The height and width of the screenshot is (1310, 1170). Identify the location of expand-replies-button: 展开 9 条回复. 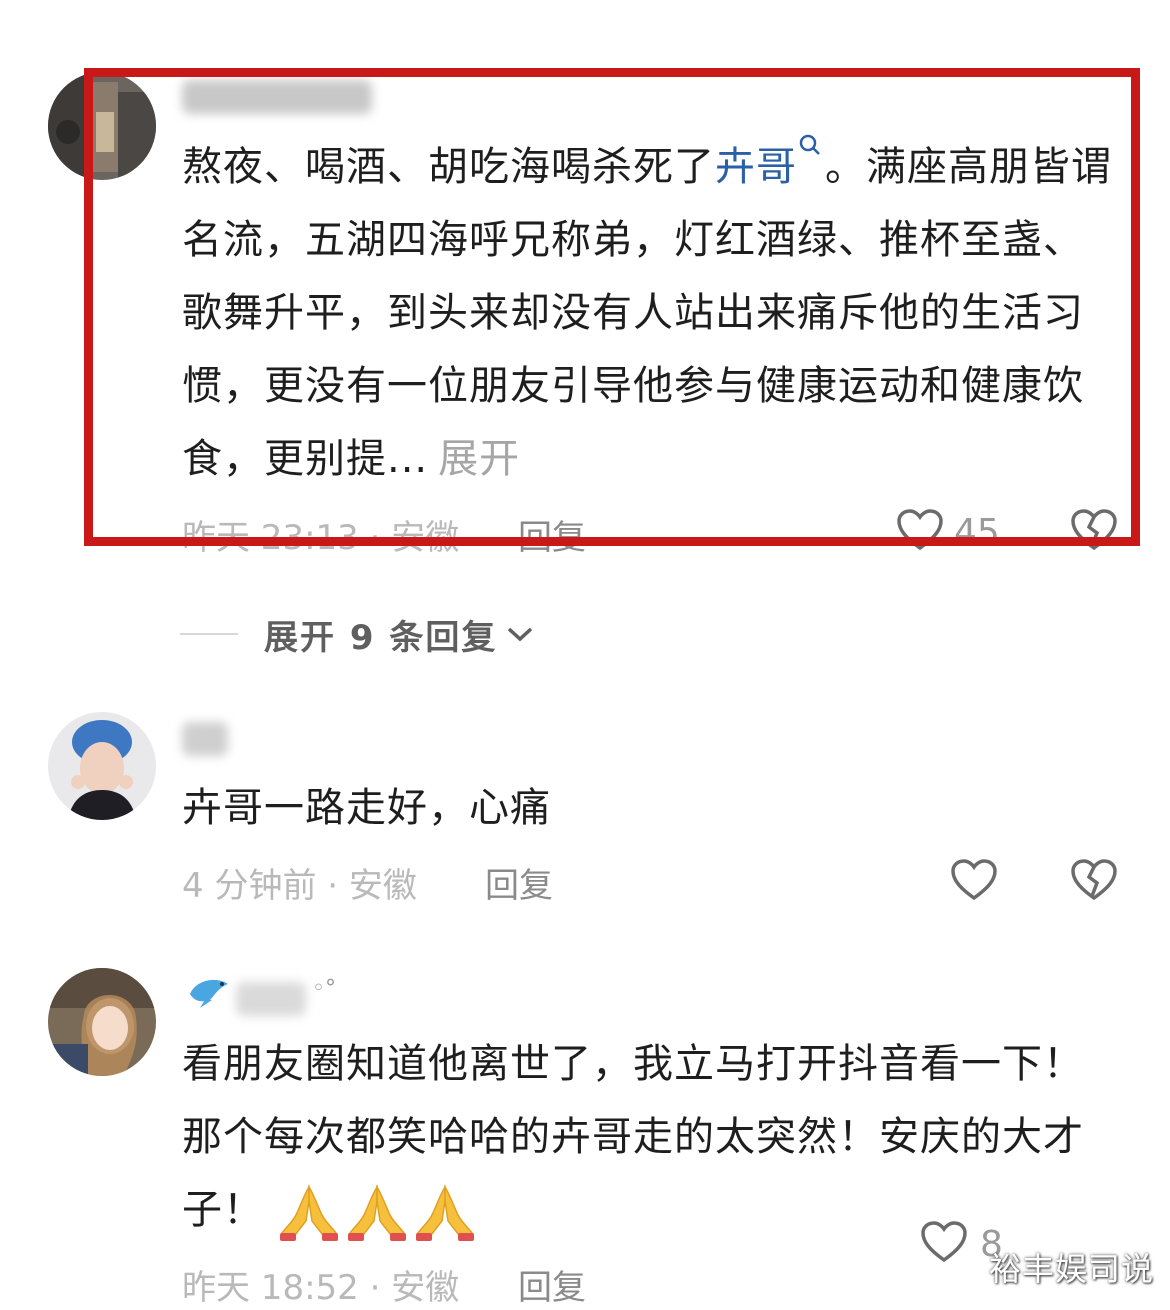
(357, 634).